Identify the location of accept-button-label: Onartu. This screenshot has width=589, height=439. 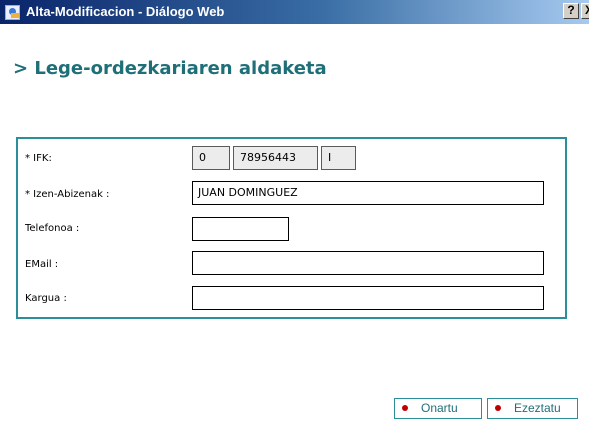
(439, 408).